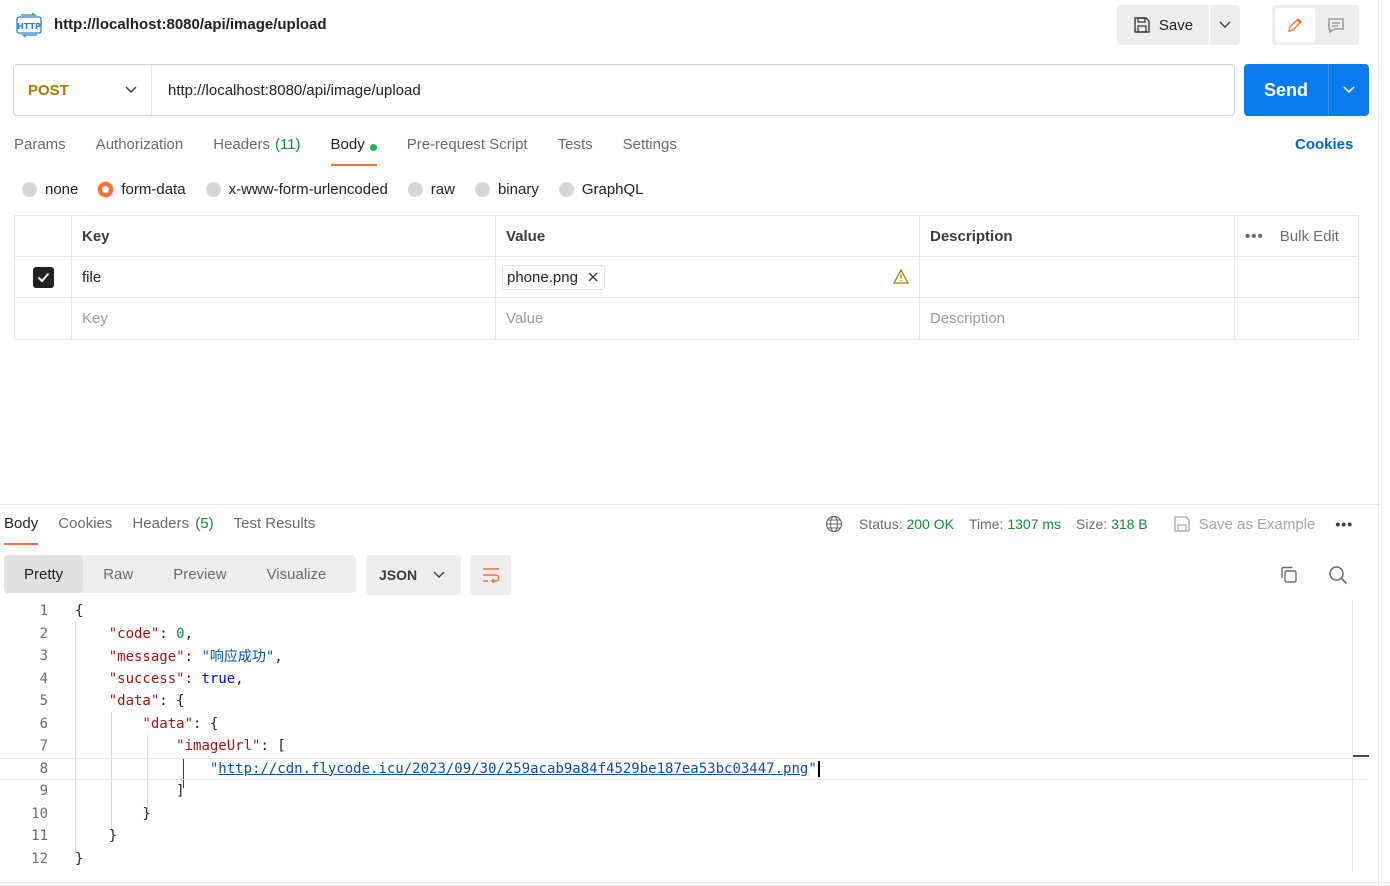  I want to click on radio-x-www-form-urlencoded: x-www-form-urlencoded, so click(296, 189).